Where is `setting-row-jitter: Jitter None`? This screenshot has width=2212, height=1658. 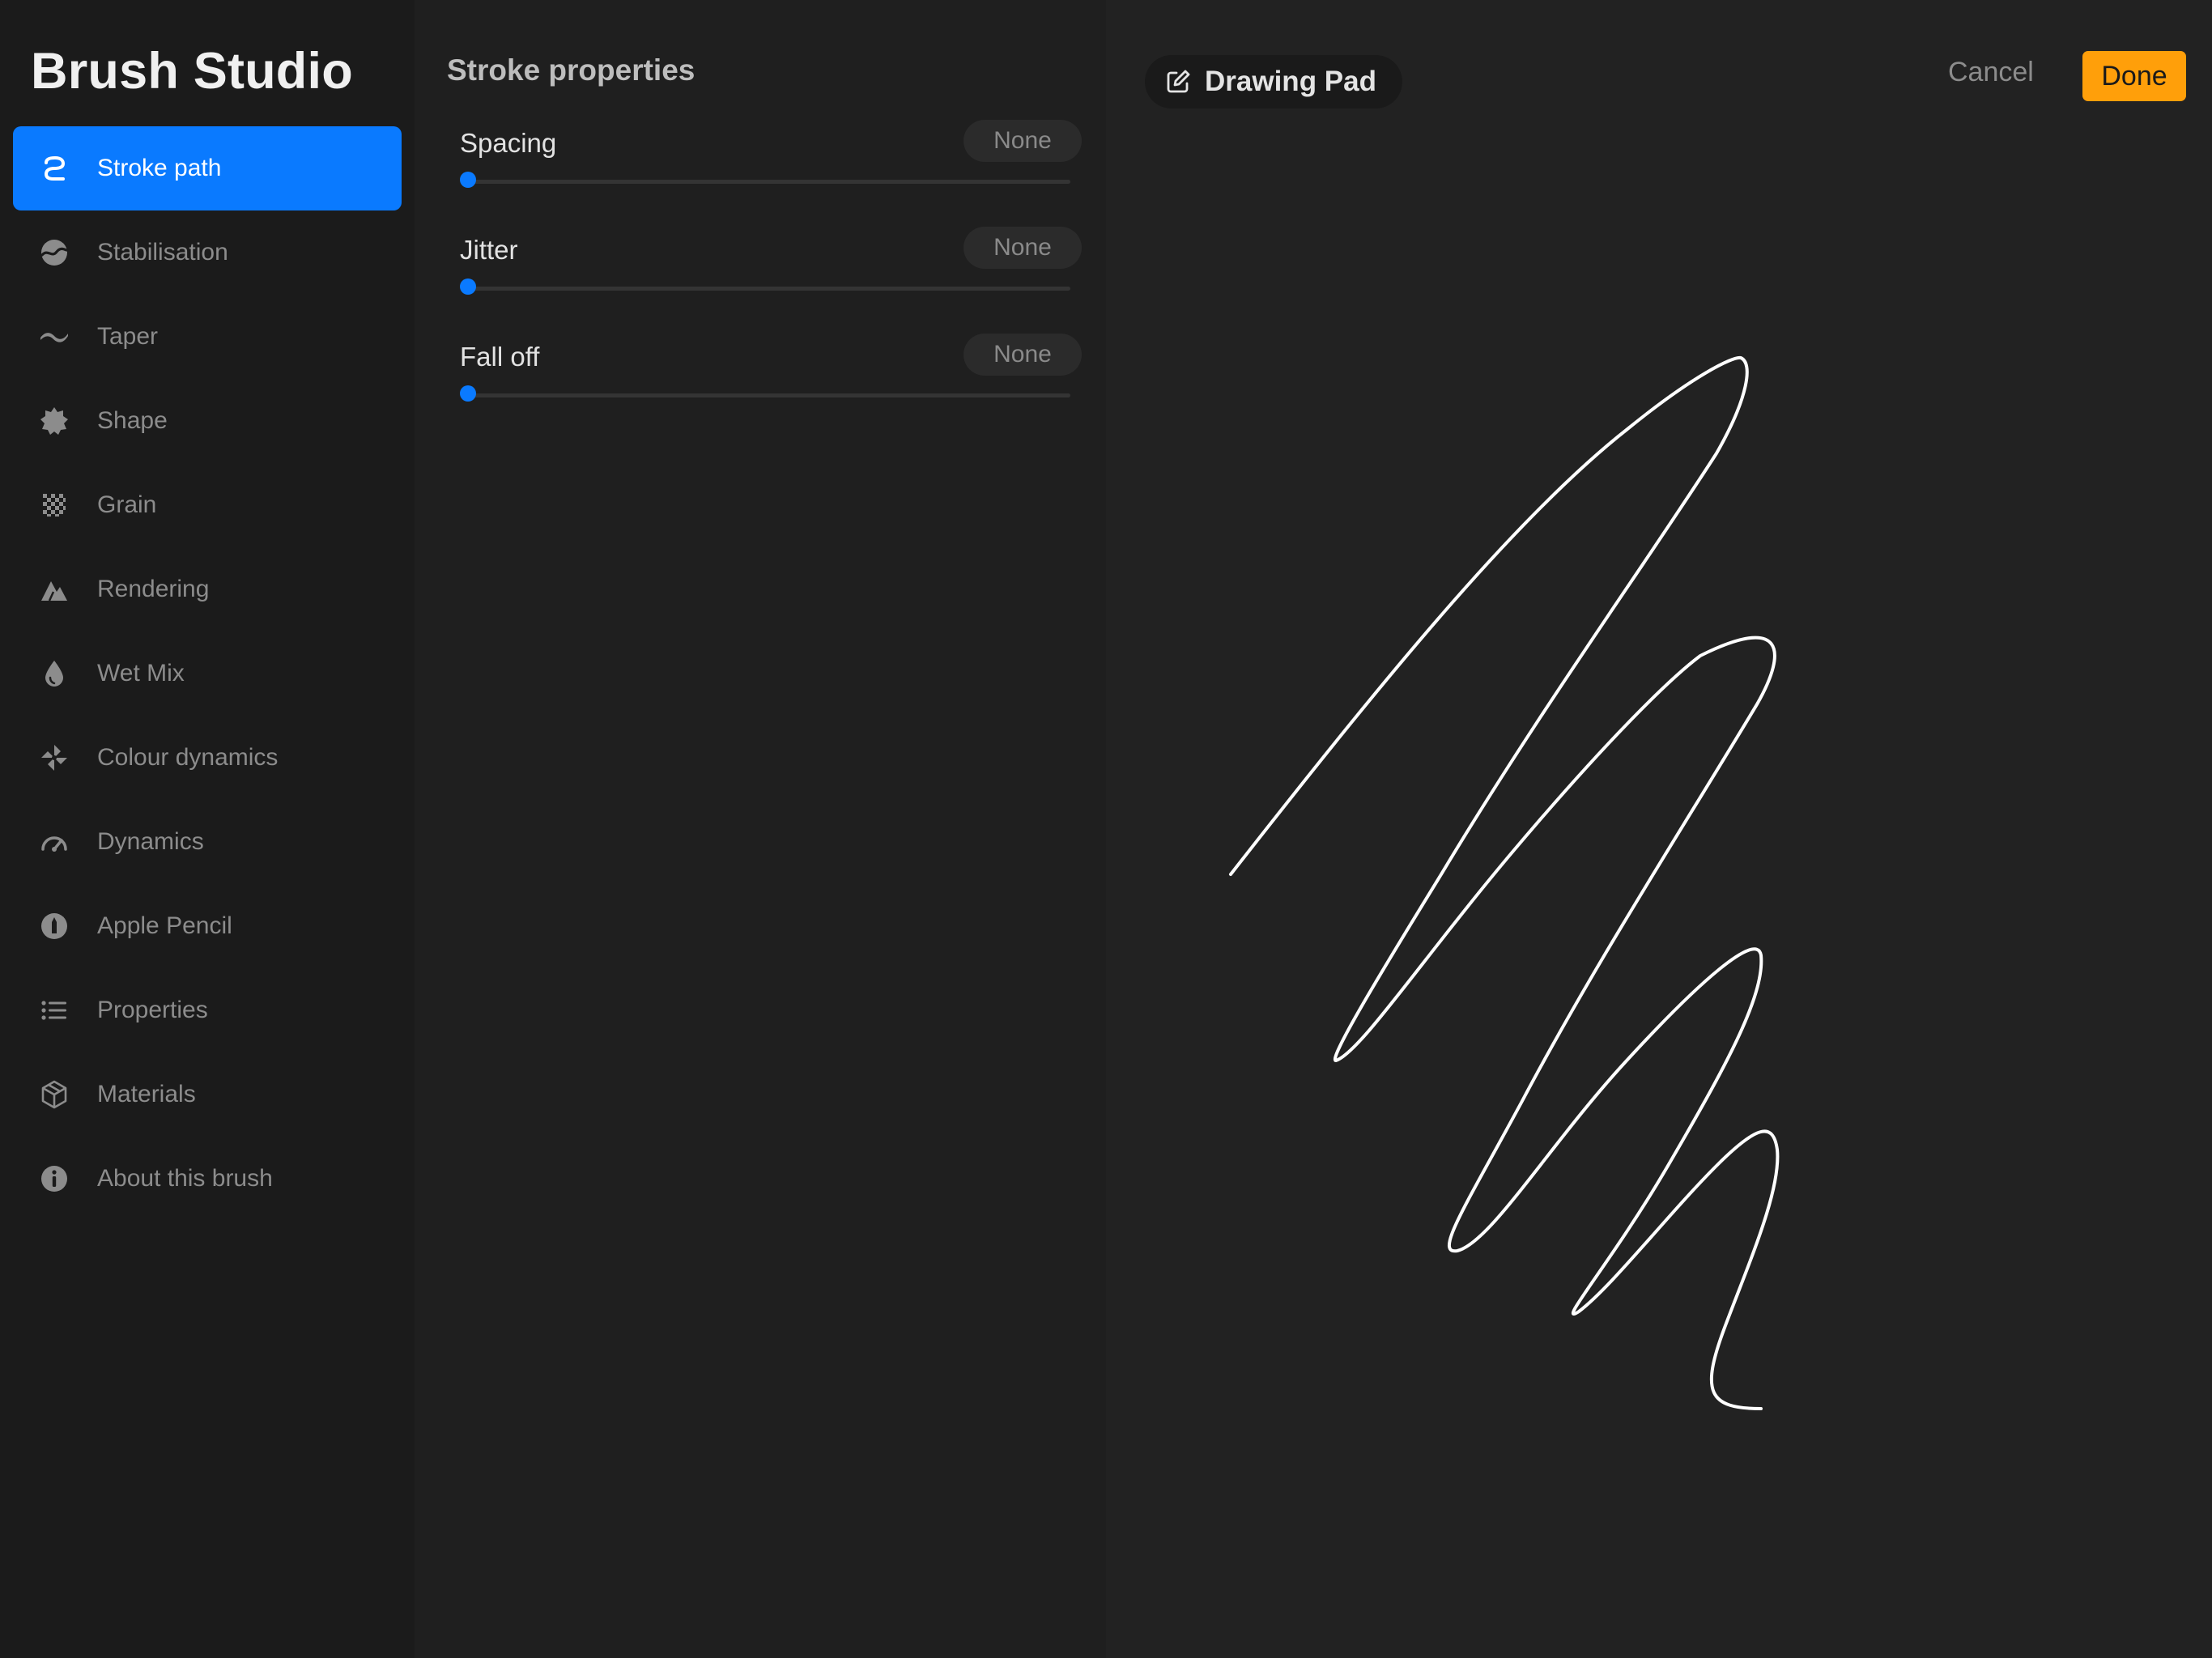
setting-row-jitter: Jitter None is located at coordinates (771, 271).